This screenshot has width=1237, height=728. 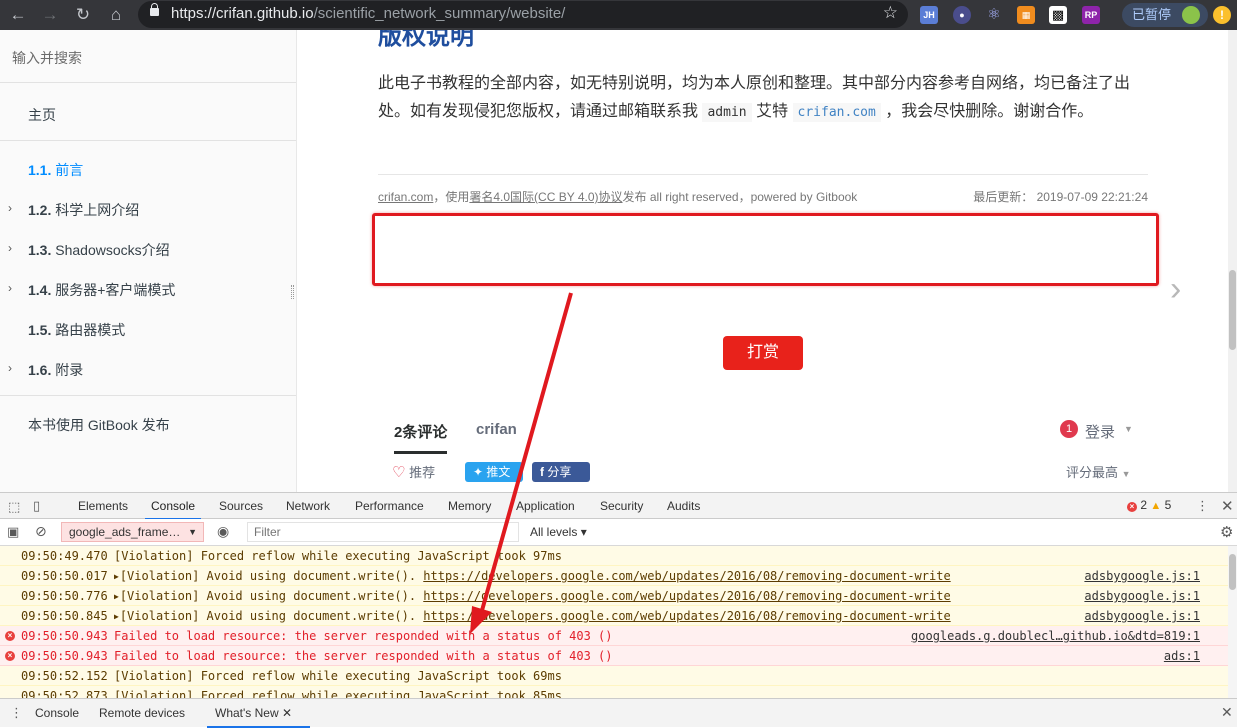 I want to click on clear-console-icon: ⊘, so click(x=41, y=531).